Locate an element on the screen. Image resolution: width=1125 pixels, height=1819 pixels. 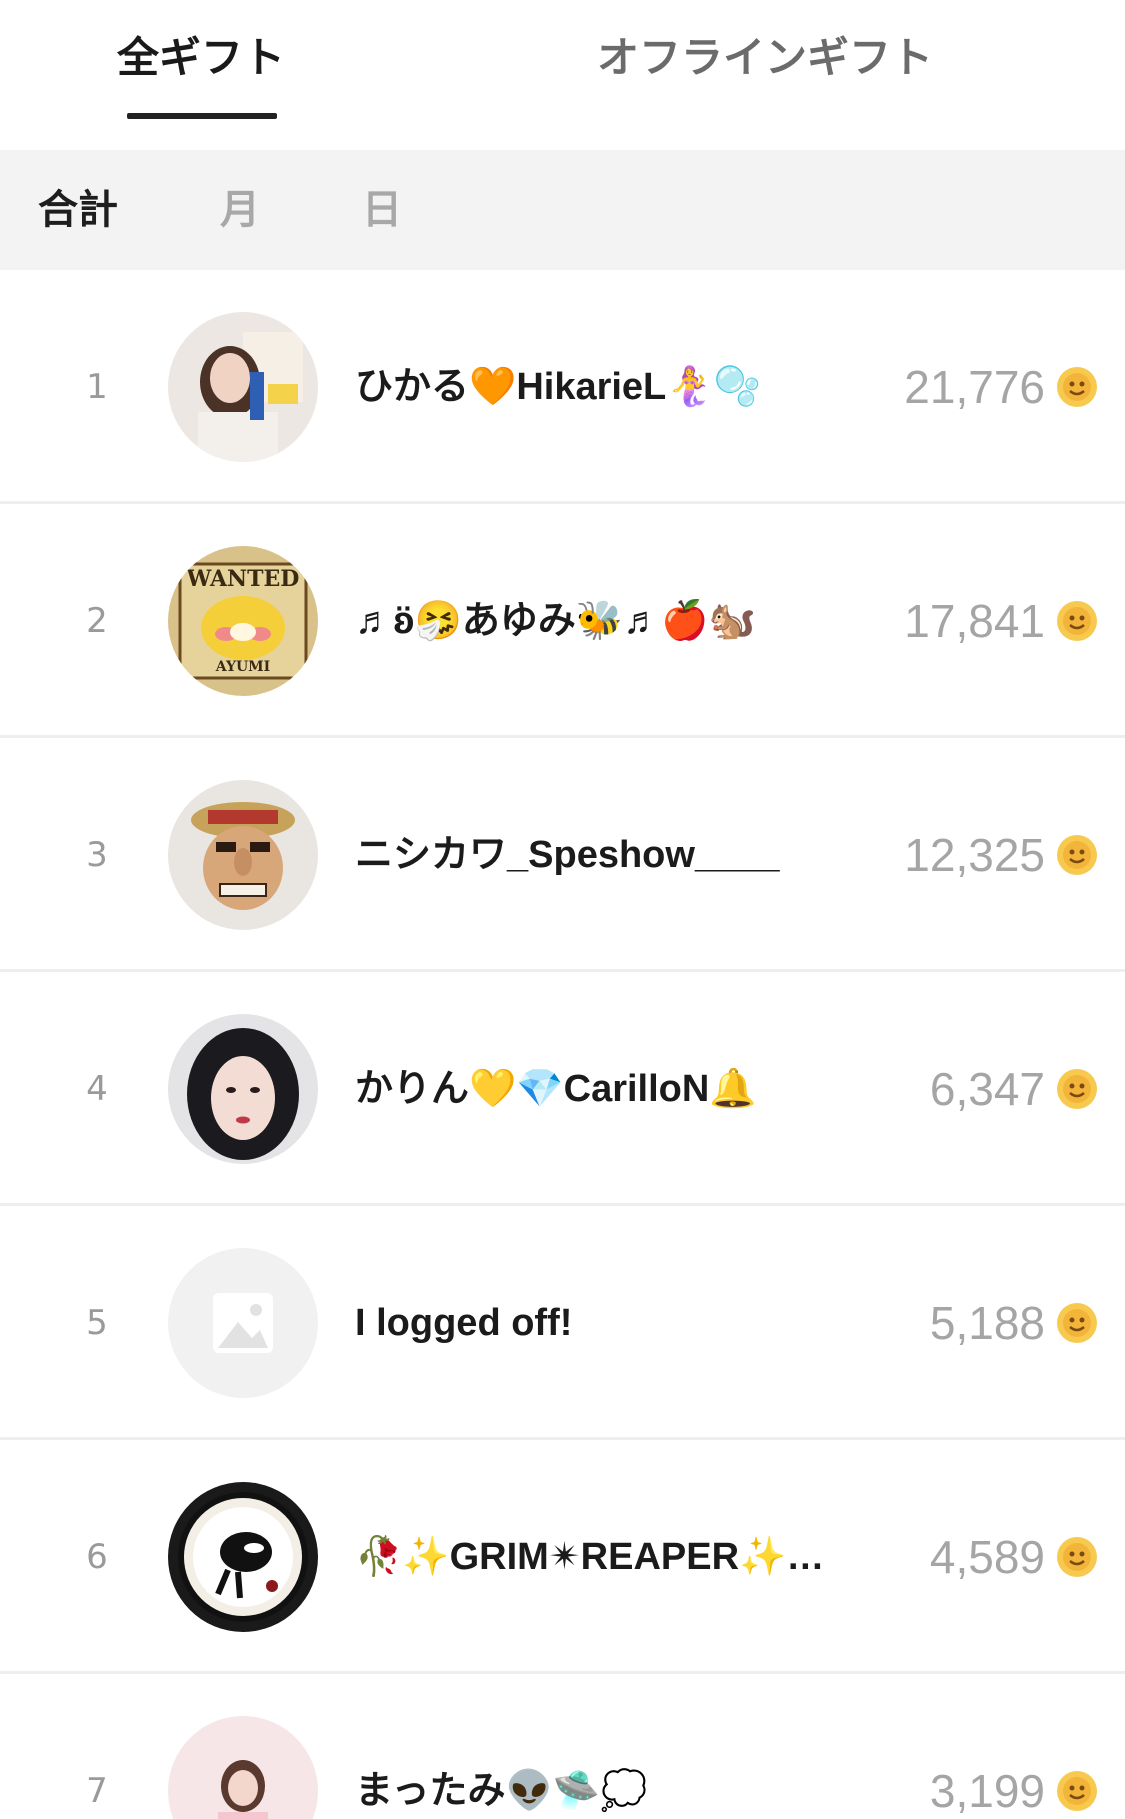
gift-tab-bar: 全ギフト オフラインギフト is located at coordinates (562, 75).